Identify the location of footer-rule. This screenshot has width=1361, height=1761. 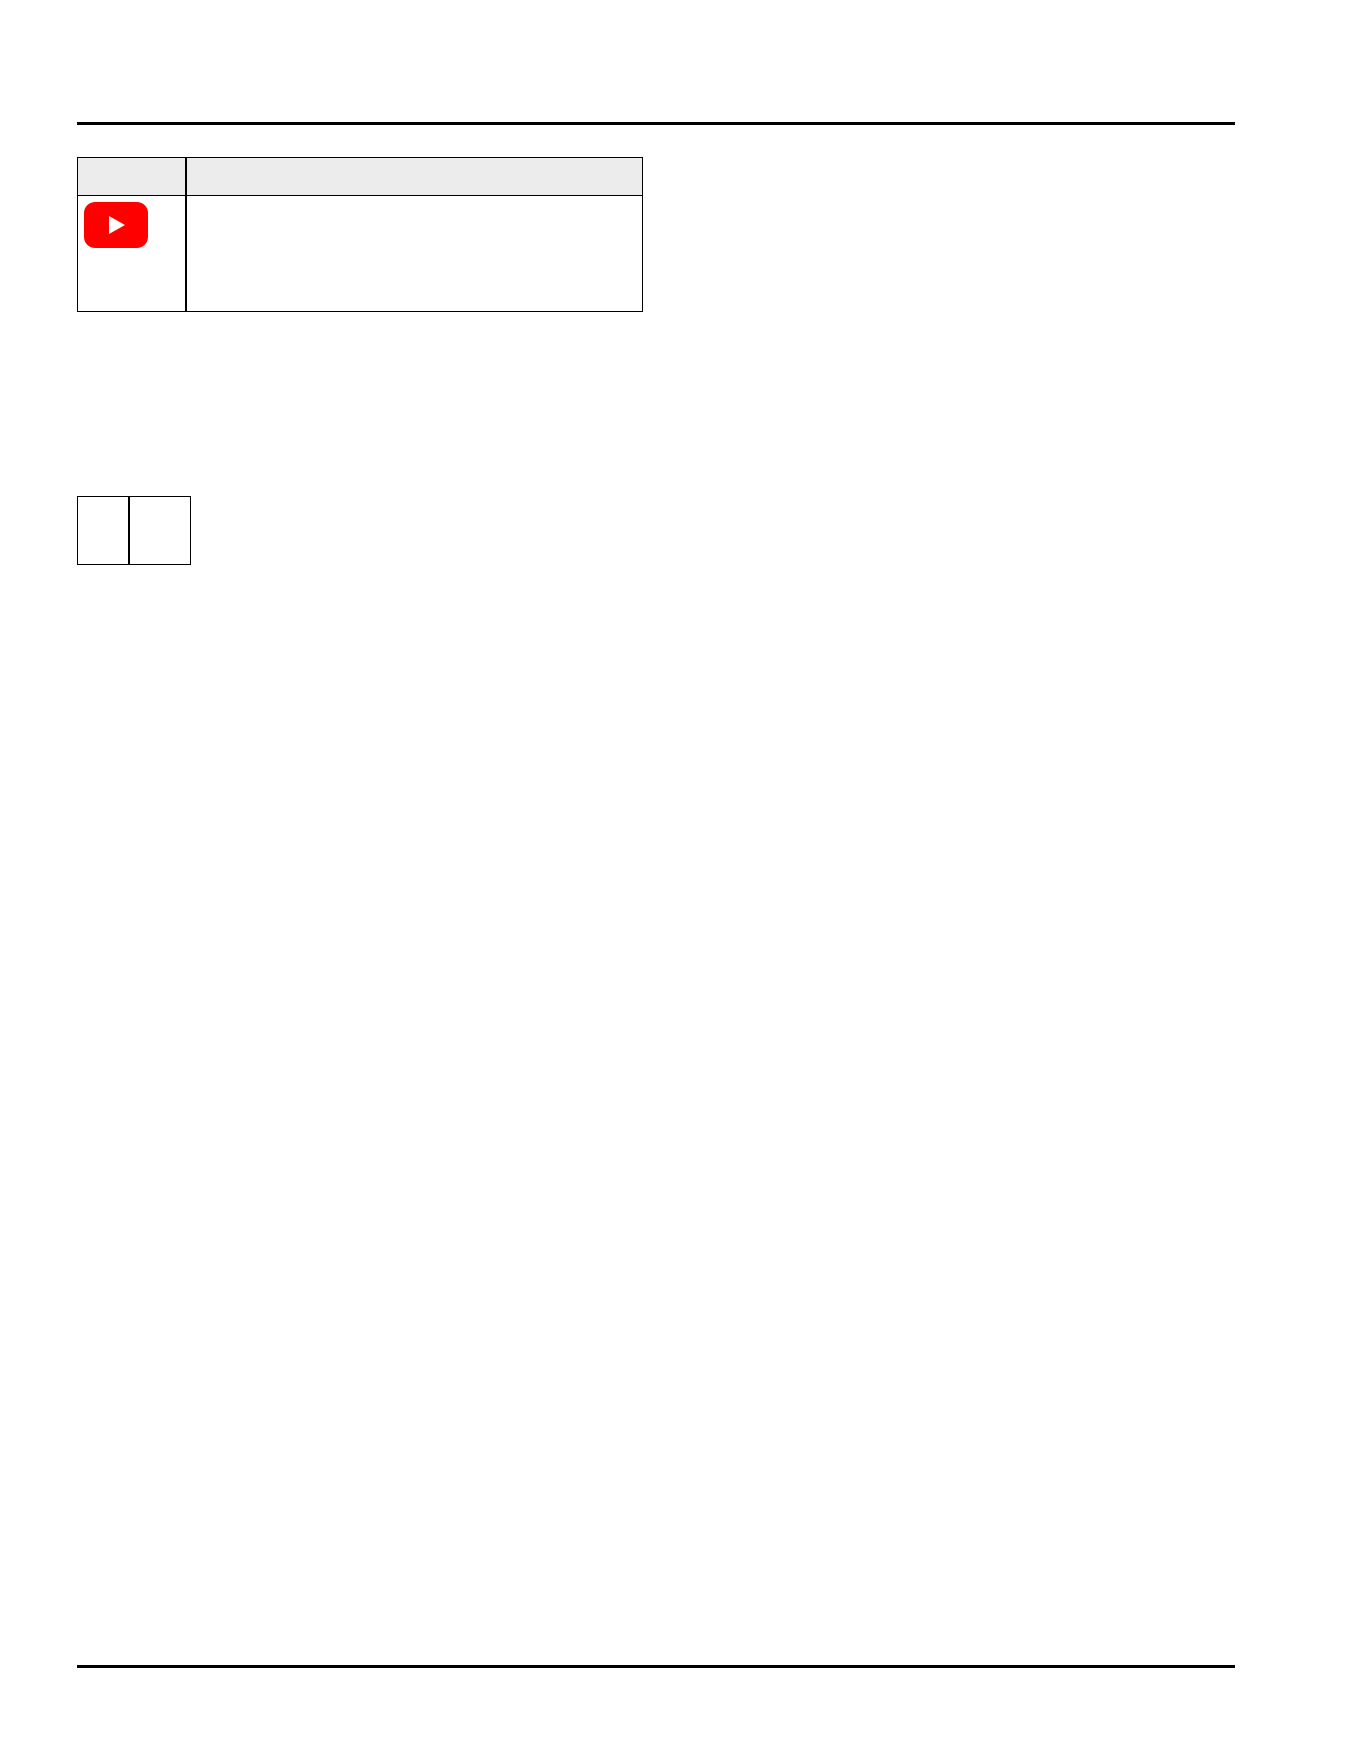
(656, 1666).